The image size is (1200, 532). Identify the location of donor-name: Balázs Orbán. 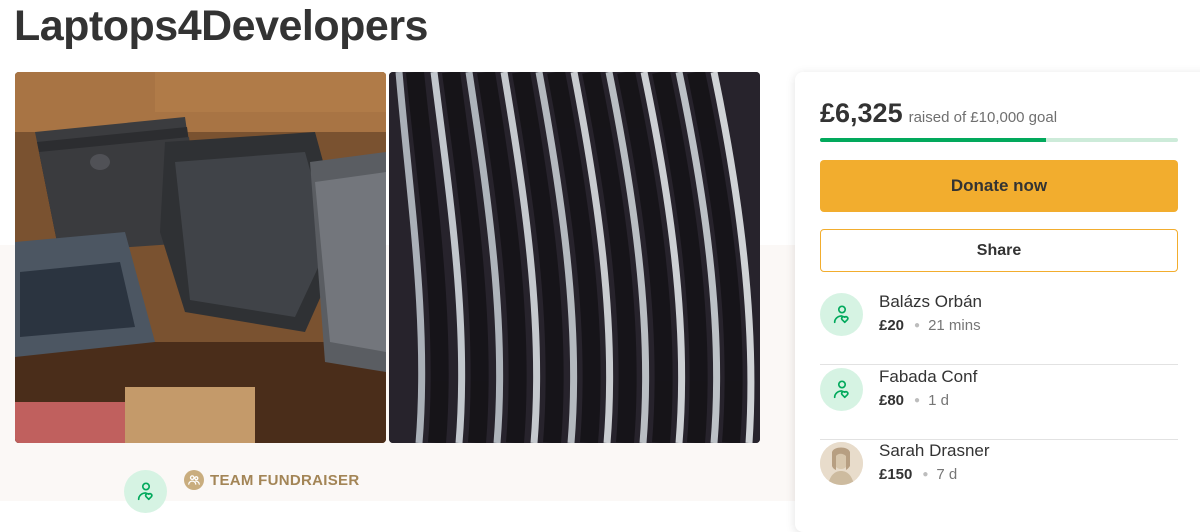
(930, 301).